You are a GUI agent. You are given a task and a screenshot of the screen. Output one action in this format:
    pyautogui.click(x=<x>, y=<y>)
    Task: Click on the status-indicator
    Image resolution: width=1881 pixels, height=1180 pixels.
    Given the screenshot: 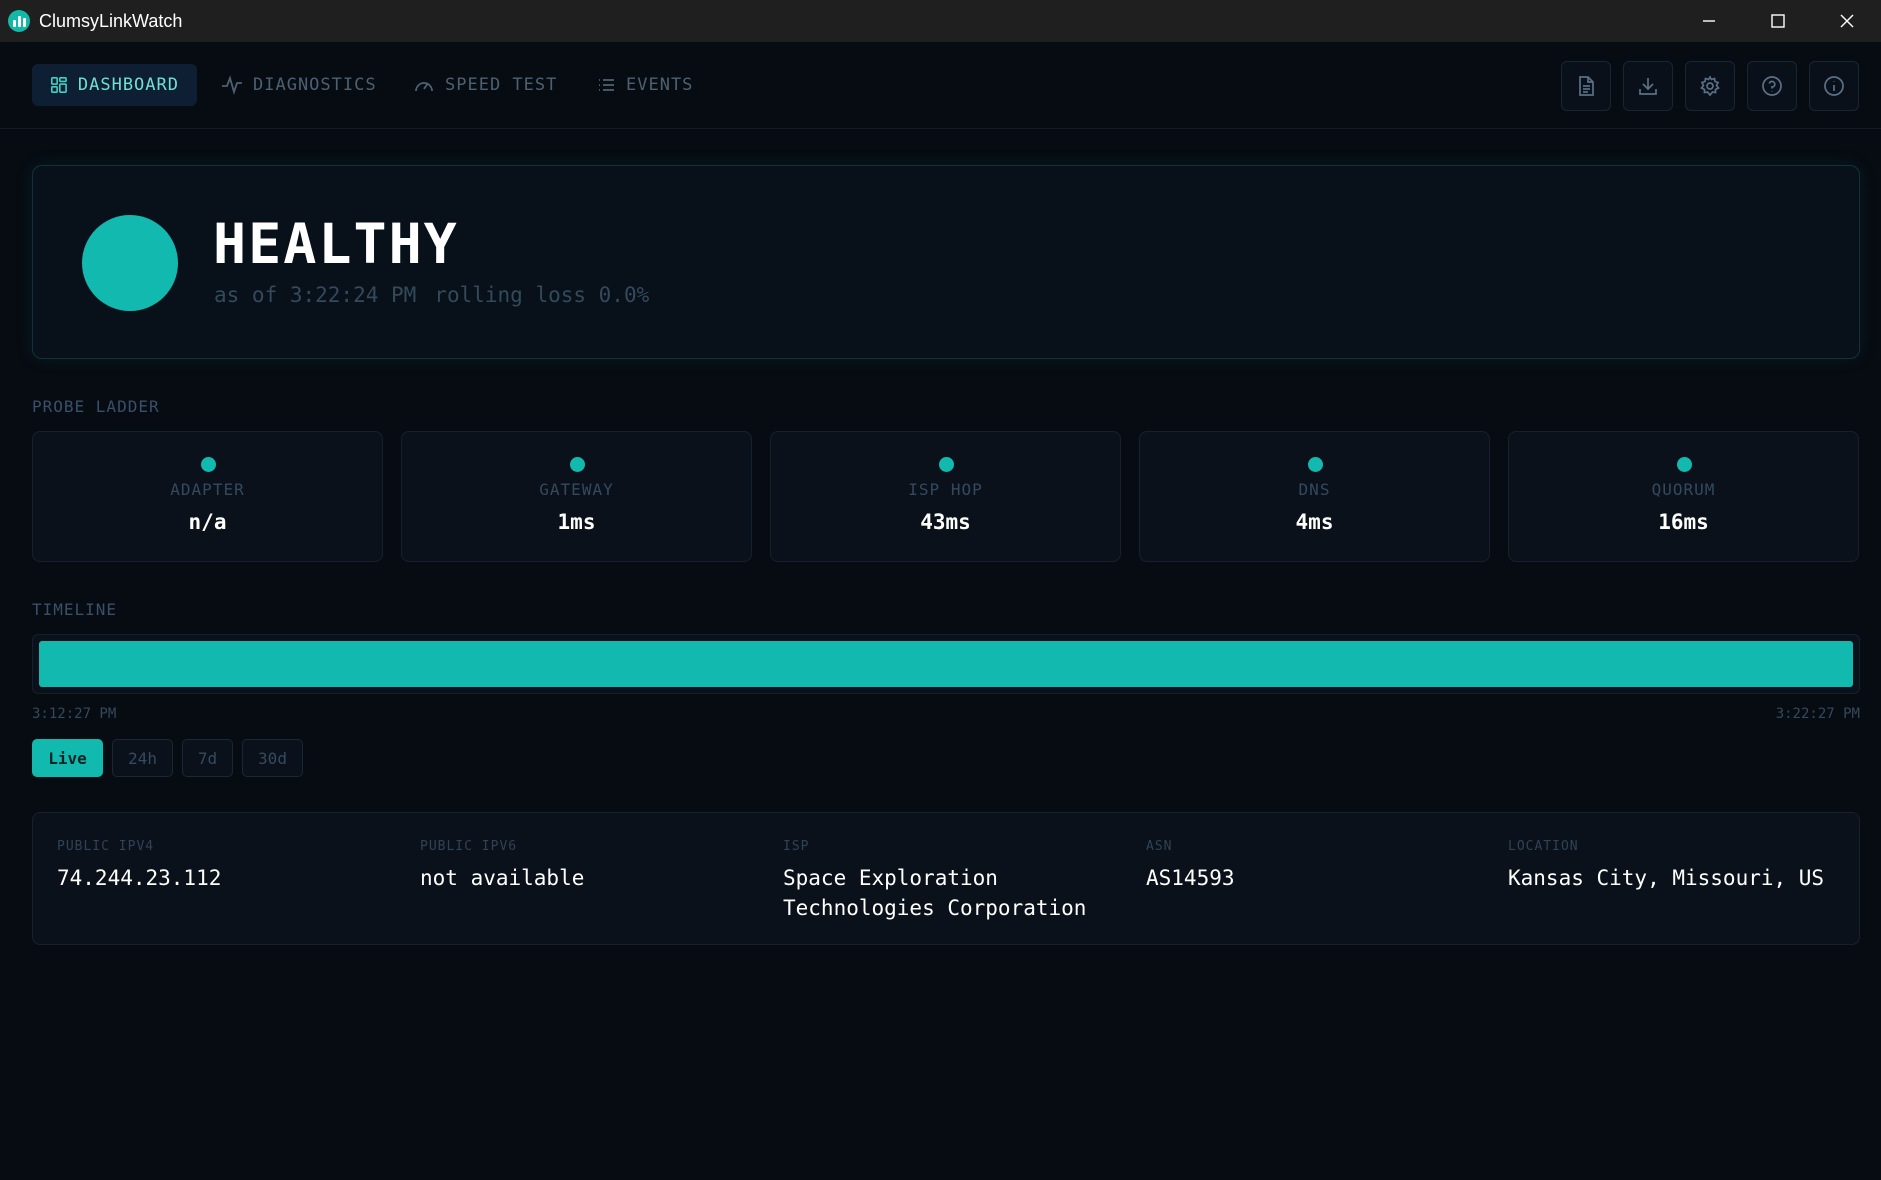 What is the action you would take?
    pyautogui.click(x=130, y=263)
    